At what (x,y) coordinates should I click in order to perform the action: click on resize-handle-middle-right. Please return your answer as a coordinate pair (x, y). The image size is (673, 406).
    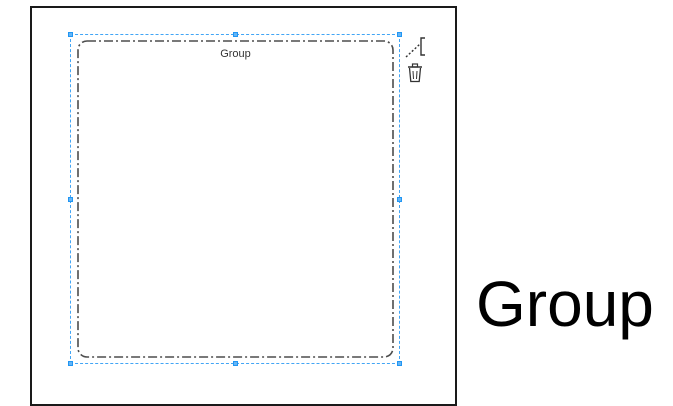
    Looking at the image, I should click on (399, 199).